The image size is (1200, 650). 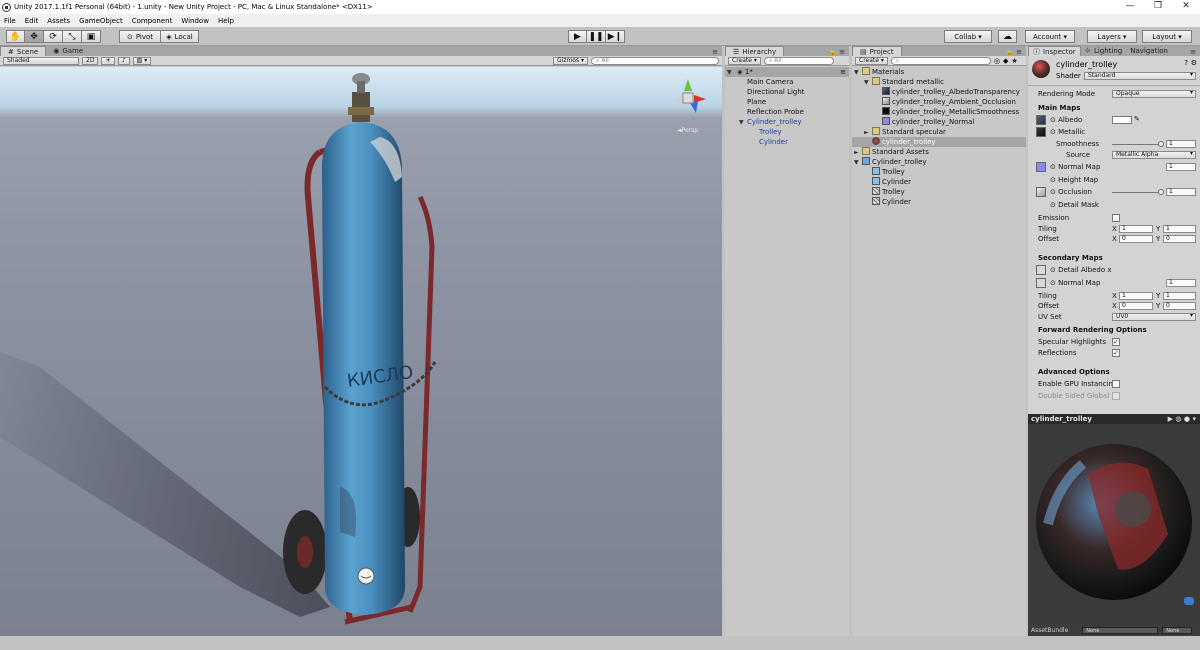 I want to click on hierarchy-menu-icon: 🔒 ≡, so click(x=838, y=52).